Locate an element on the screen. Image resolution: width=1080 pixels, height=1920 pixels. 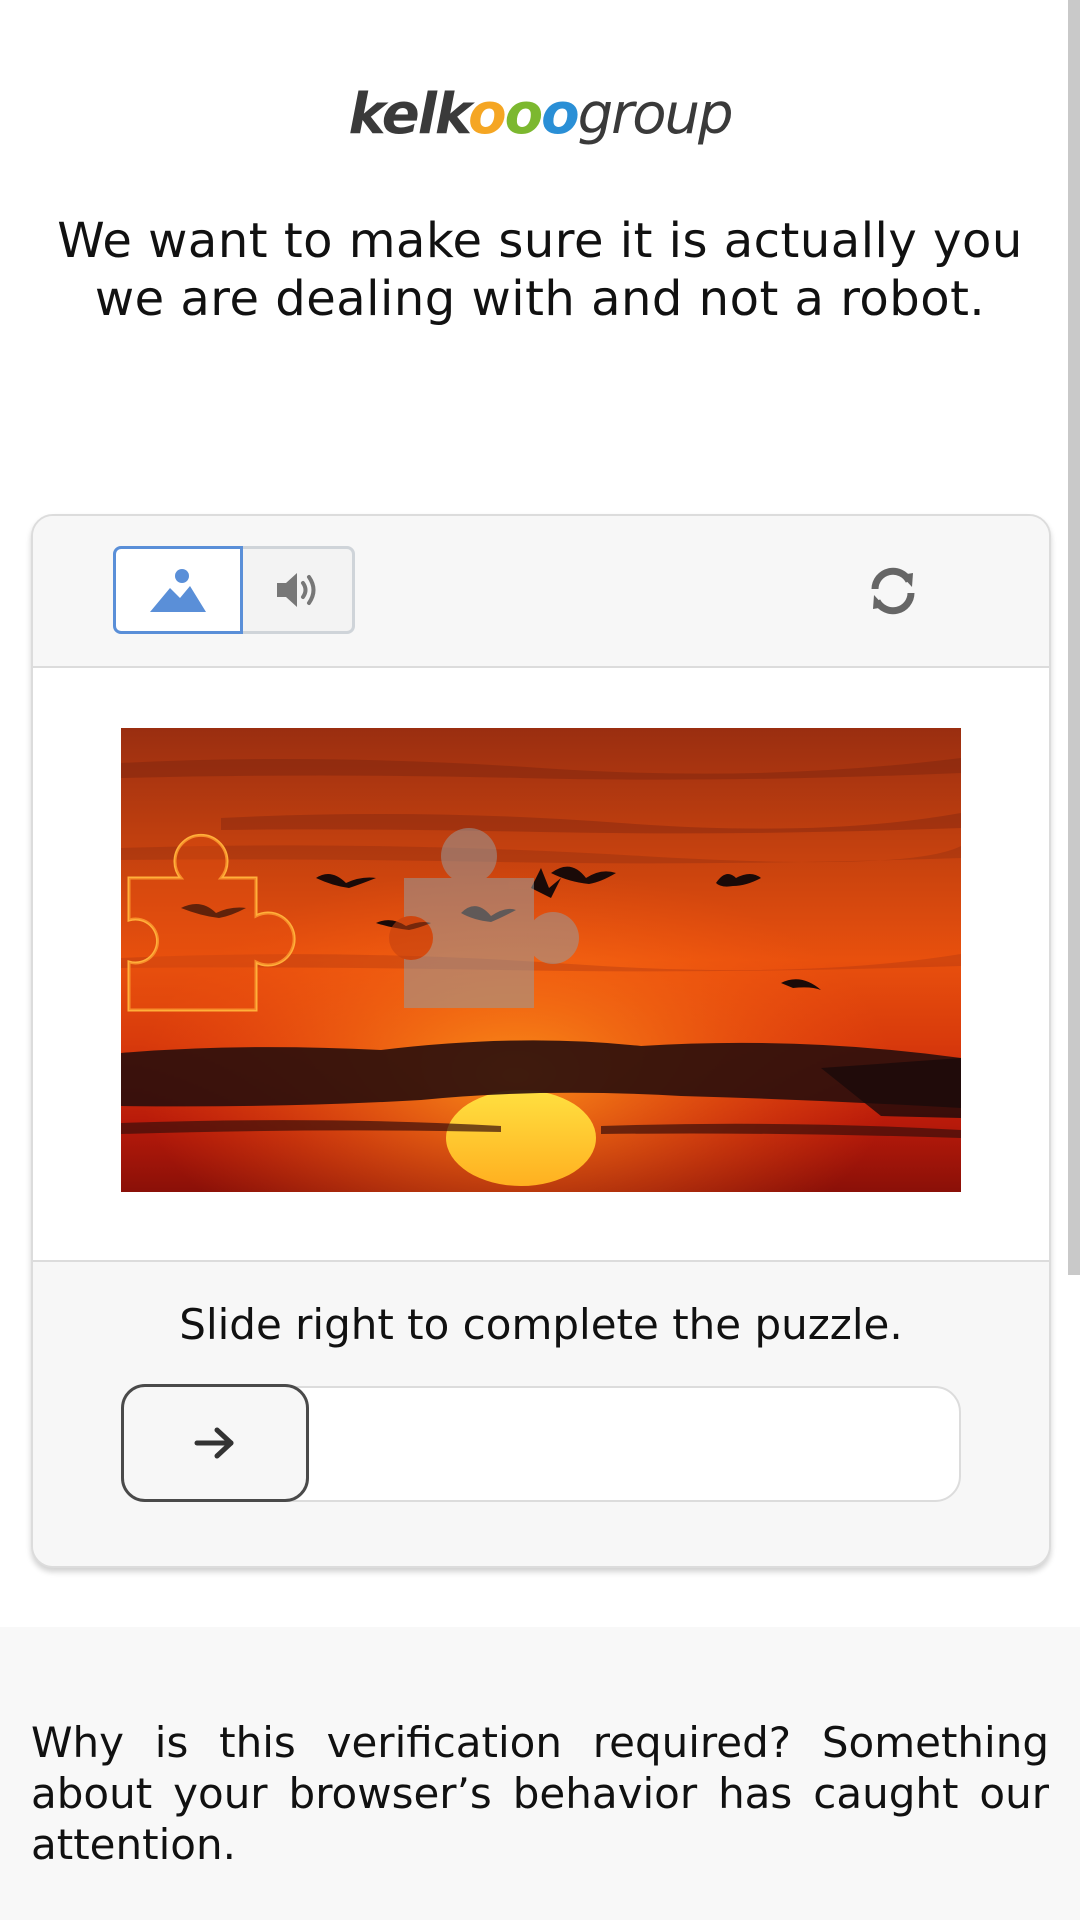
refresh-icon is located at coordinates (893, 591).